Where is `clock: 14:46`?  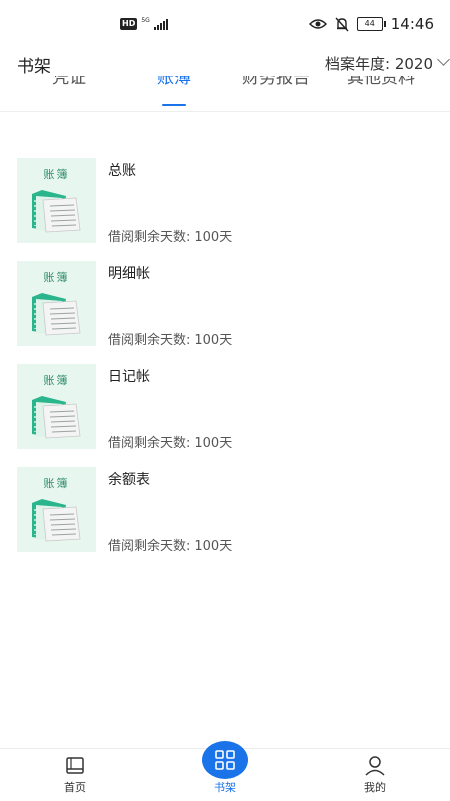
clock: 14:46 is located at coordinates (412, 24).